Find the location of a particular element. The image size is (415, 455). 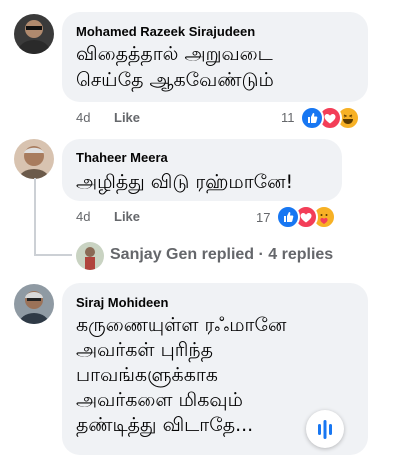

comment-author: Mohamed Razeek Sirajudeen is located at coordinates (165, 31).